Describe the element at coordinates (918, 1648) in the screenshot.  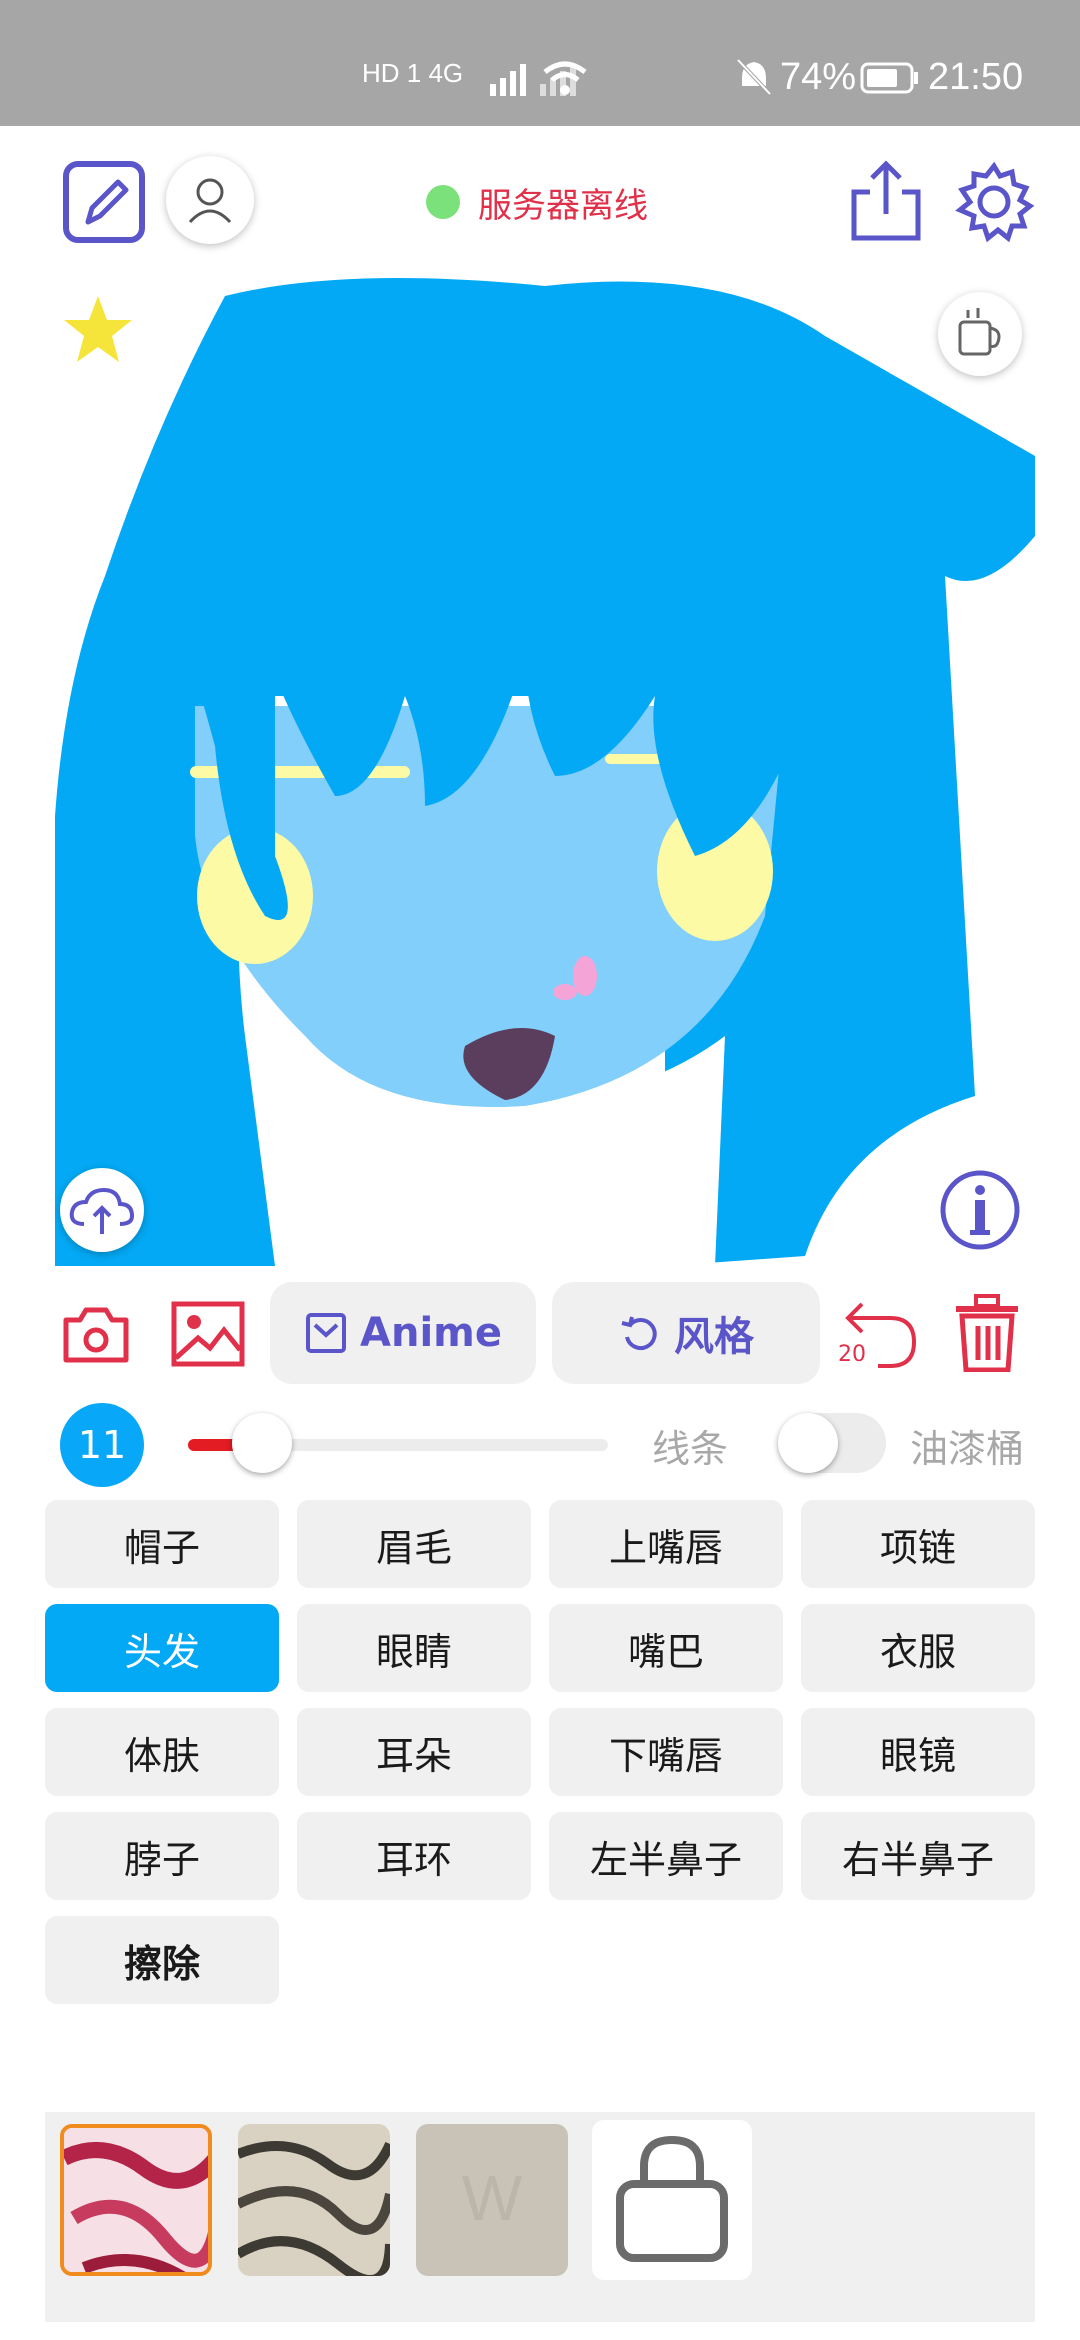
I see `category-clothes: 衣服` at that location.